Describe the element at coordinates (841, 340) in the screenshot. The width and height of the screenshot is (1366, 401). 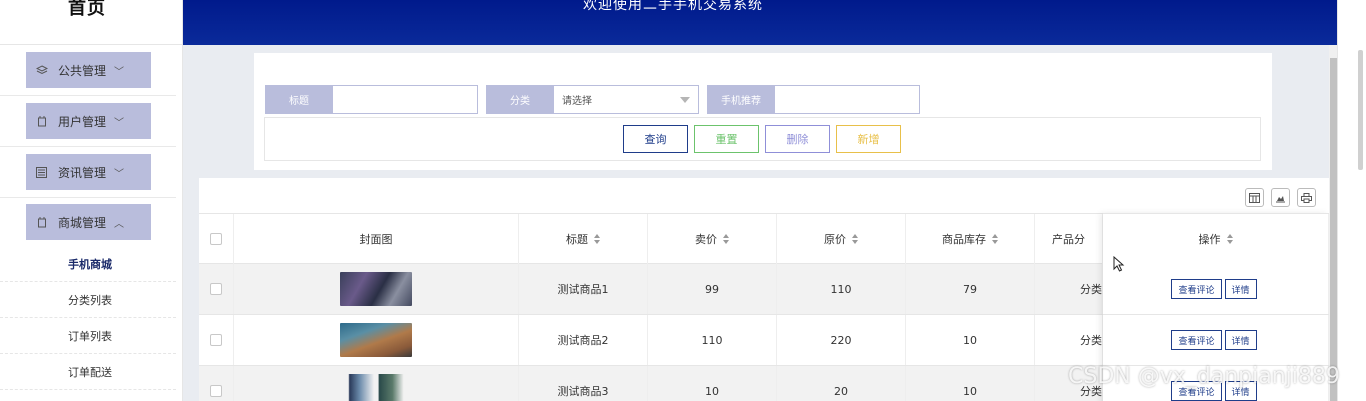
I see `original-price-cell: 220` at that location.